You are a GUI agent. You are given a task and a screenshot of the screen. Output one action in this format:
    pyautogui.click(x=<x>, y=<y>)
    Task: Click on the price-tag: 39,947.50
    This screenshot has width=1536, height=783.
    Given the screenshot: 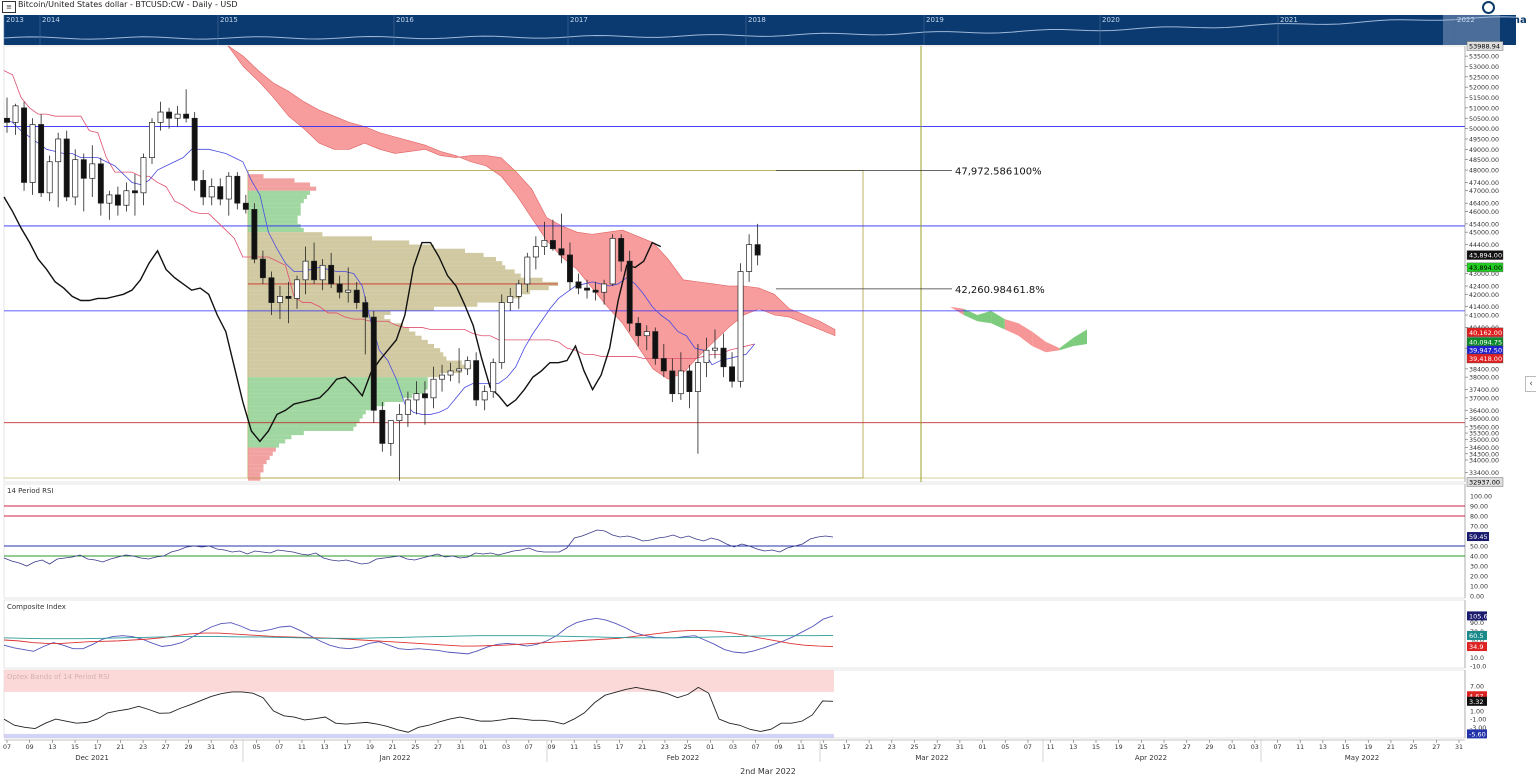 What is the action you would take?
    pyautogui.click(x=1485, y=350)
    